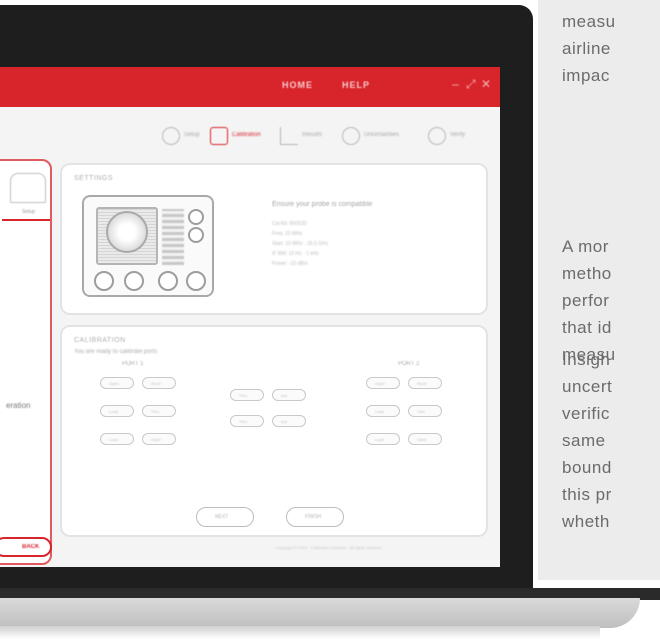 This screenshot has height=639, width=660. Describe the element at coordinates (94, 178) in the screenshot. I see `settings-title: SETTINGS` at that location.